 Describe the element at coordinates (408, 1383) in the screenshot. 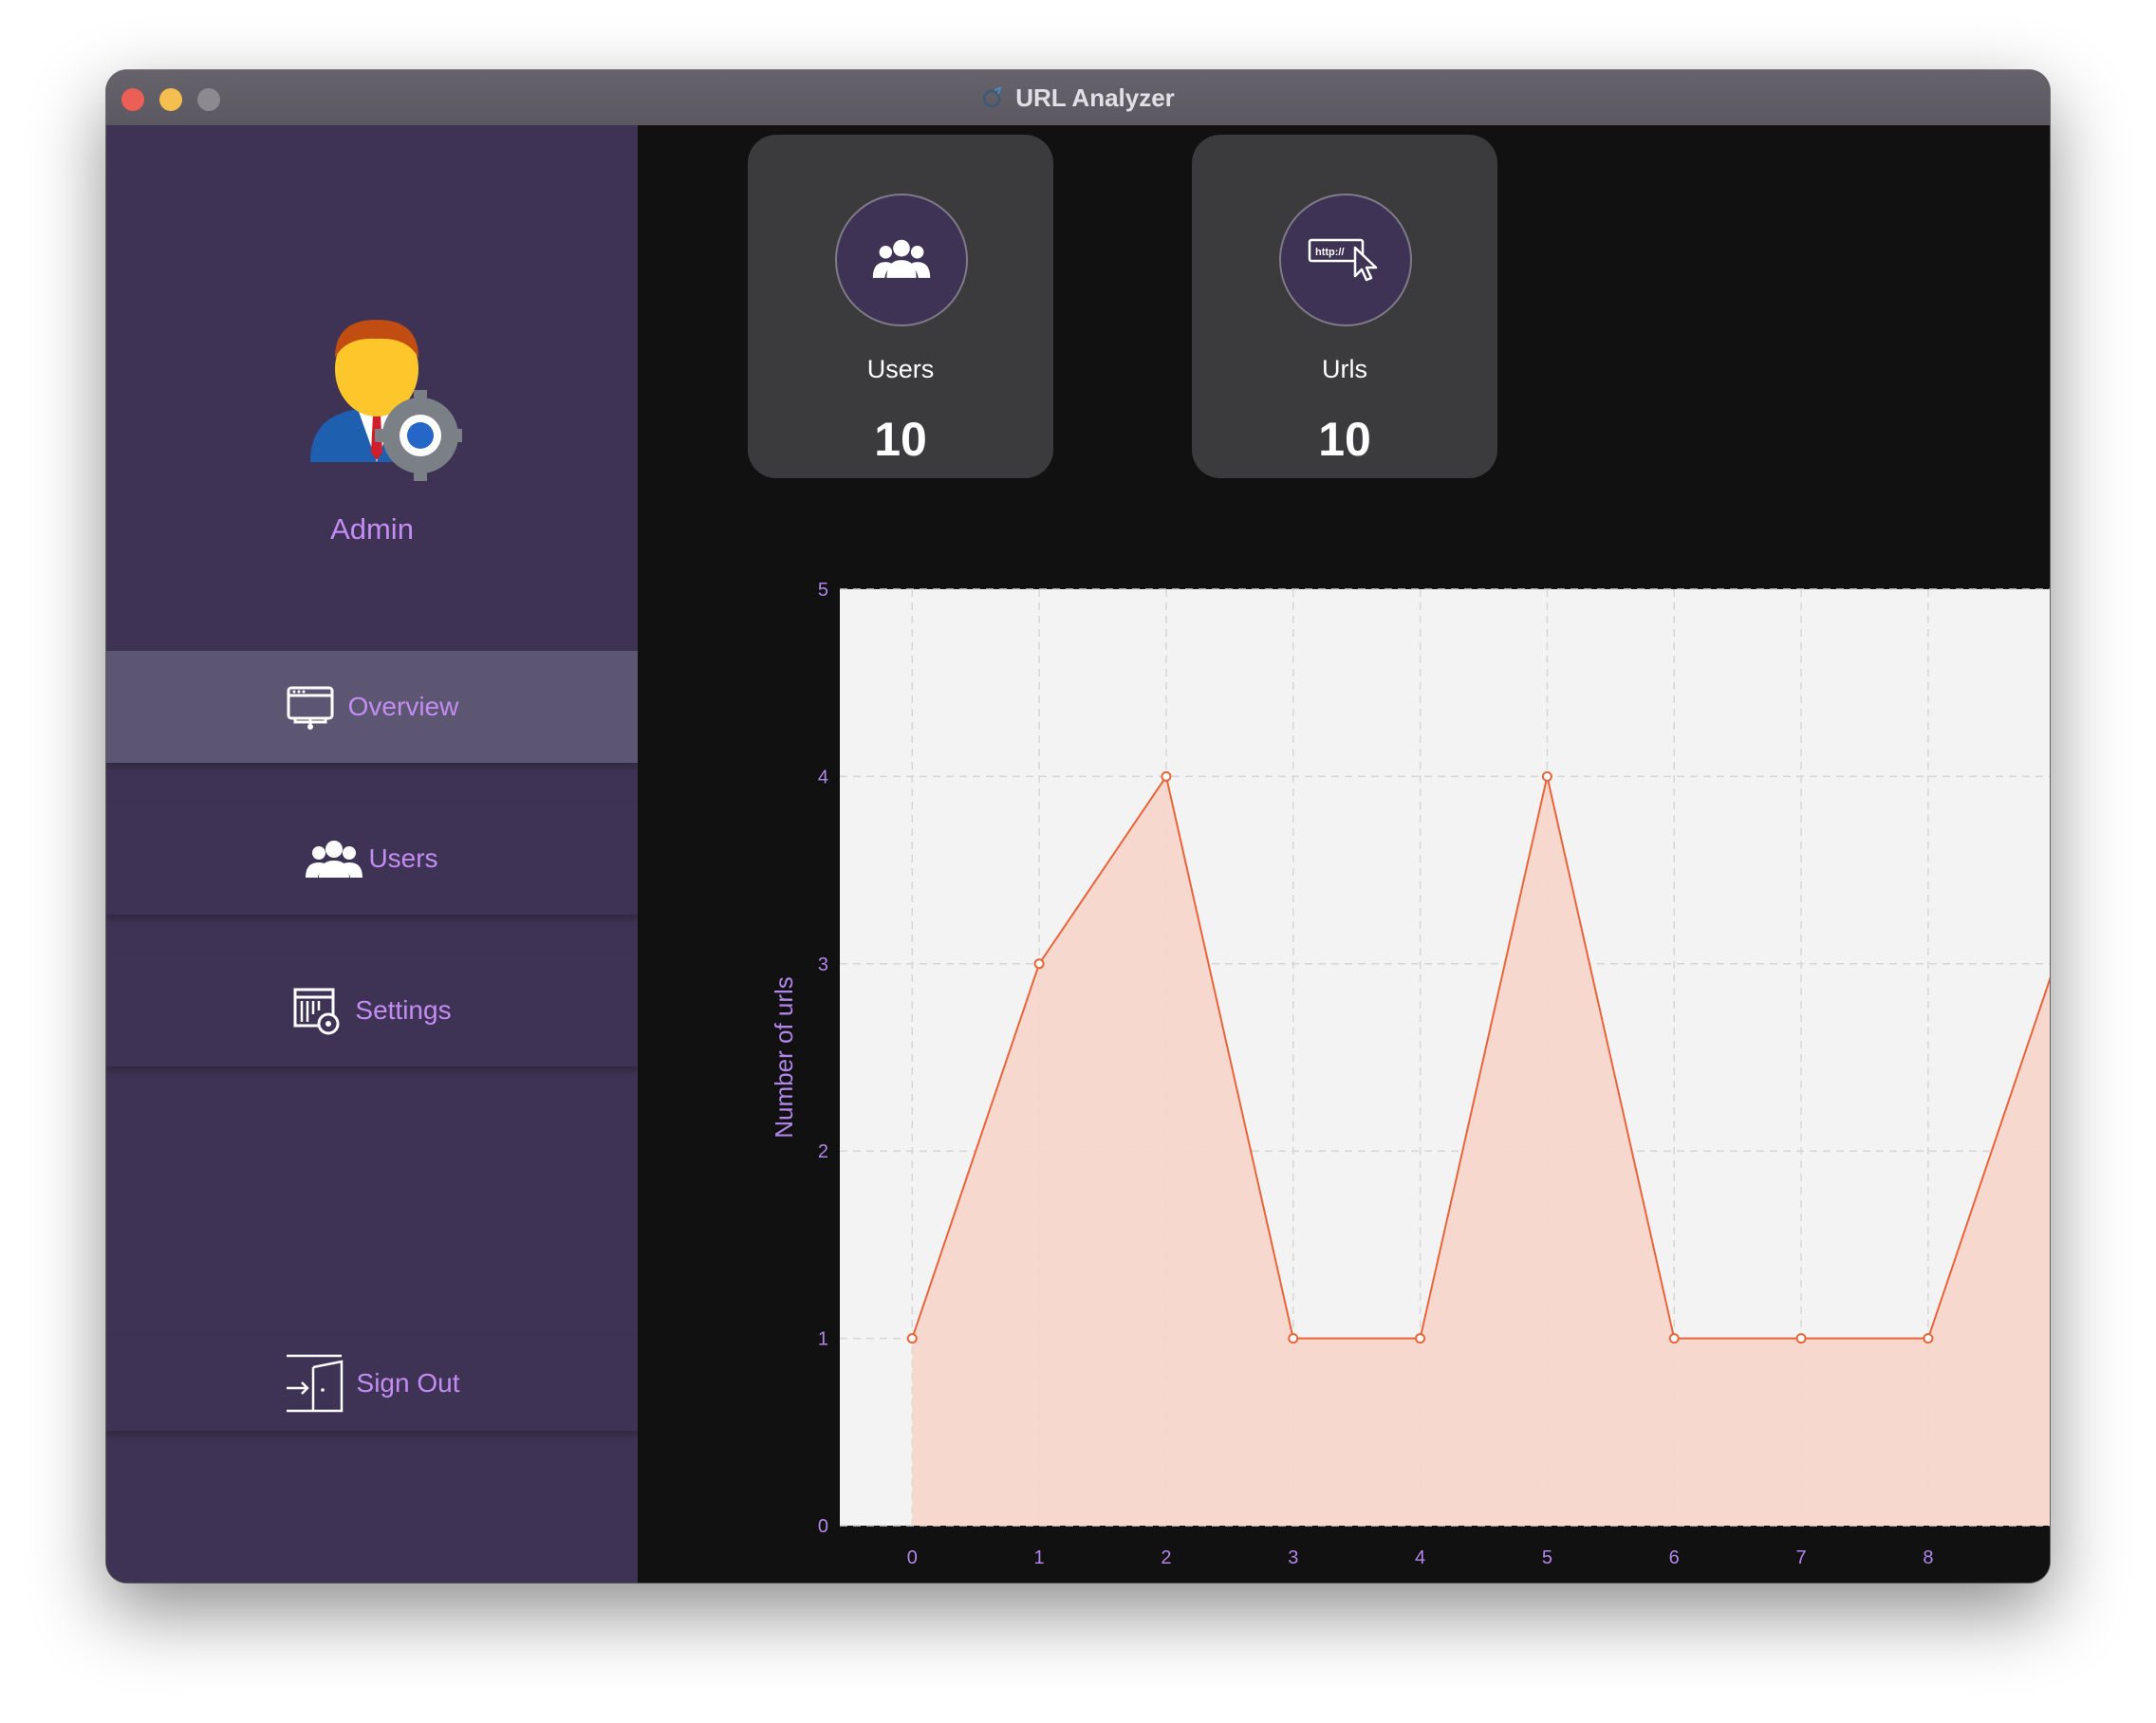

I see `sign-out-label: Sign Out` at that location.